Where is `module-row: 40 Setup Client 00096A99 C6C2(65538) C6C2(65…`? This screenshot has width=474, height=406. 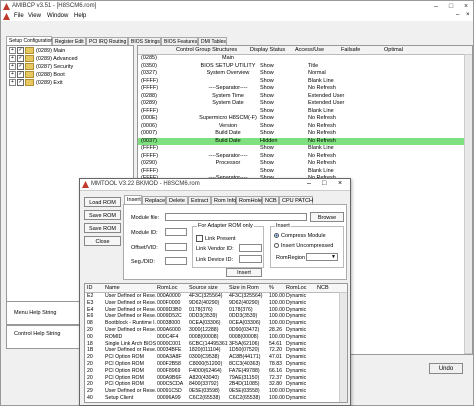 module-row: 40 Setup Client 00096A99 C6C2(65538) C6C2(65… is located at coordinates (216, 398).